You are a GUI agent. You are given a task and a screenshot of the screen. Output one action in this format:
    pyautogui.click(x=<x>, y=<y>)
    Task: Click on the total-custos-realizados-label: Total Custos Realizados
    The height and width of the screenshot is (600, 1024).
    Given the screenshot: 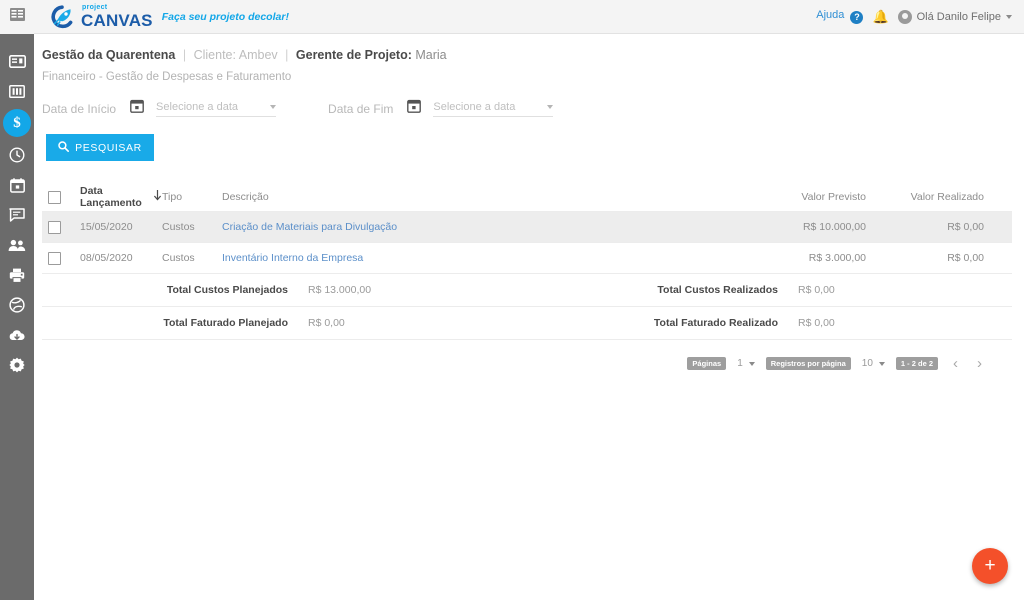 What is the action you would take?
    pyautogui.click(x=717, y=290)
    